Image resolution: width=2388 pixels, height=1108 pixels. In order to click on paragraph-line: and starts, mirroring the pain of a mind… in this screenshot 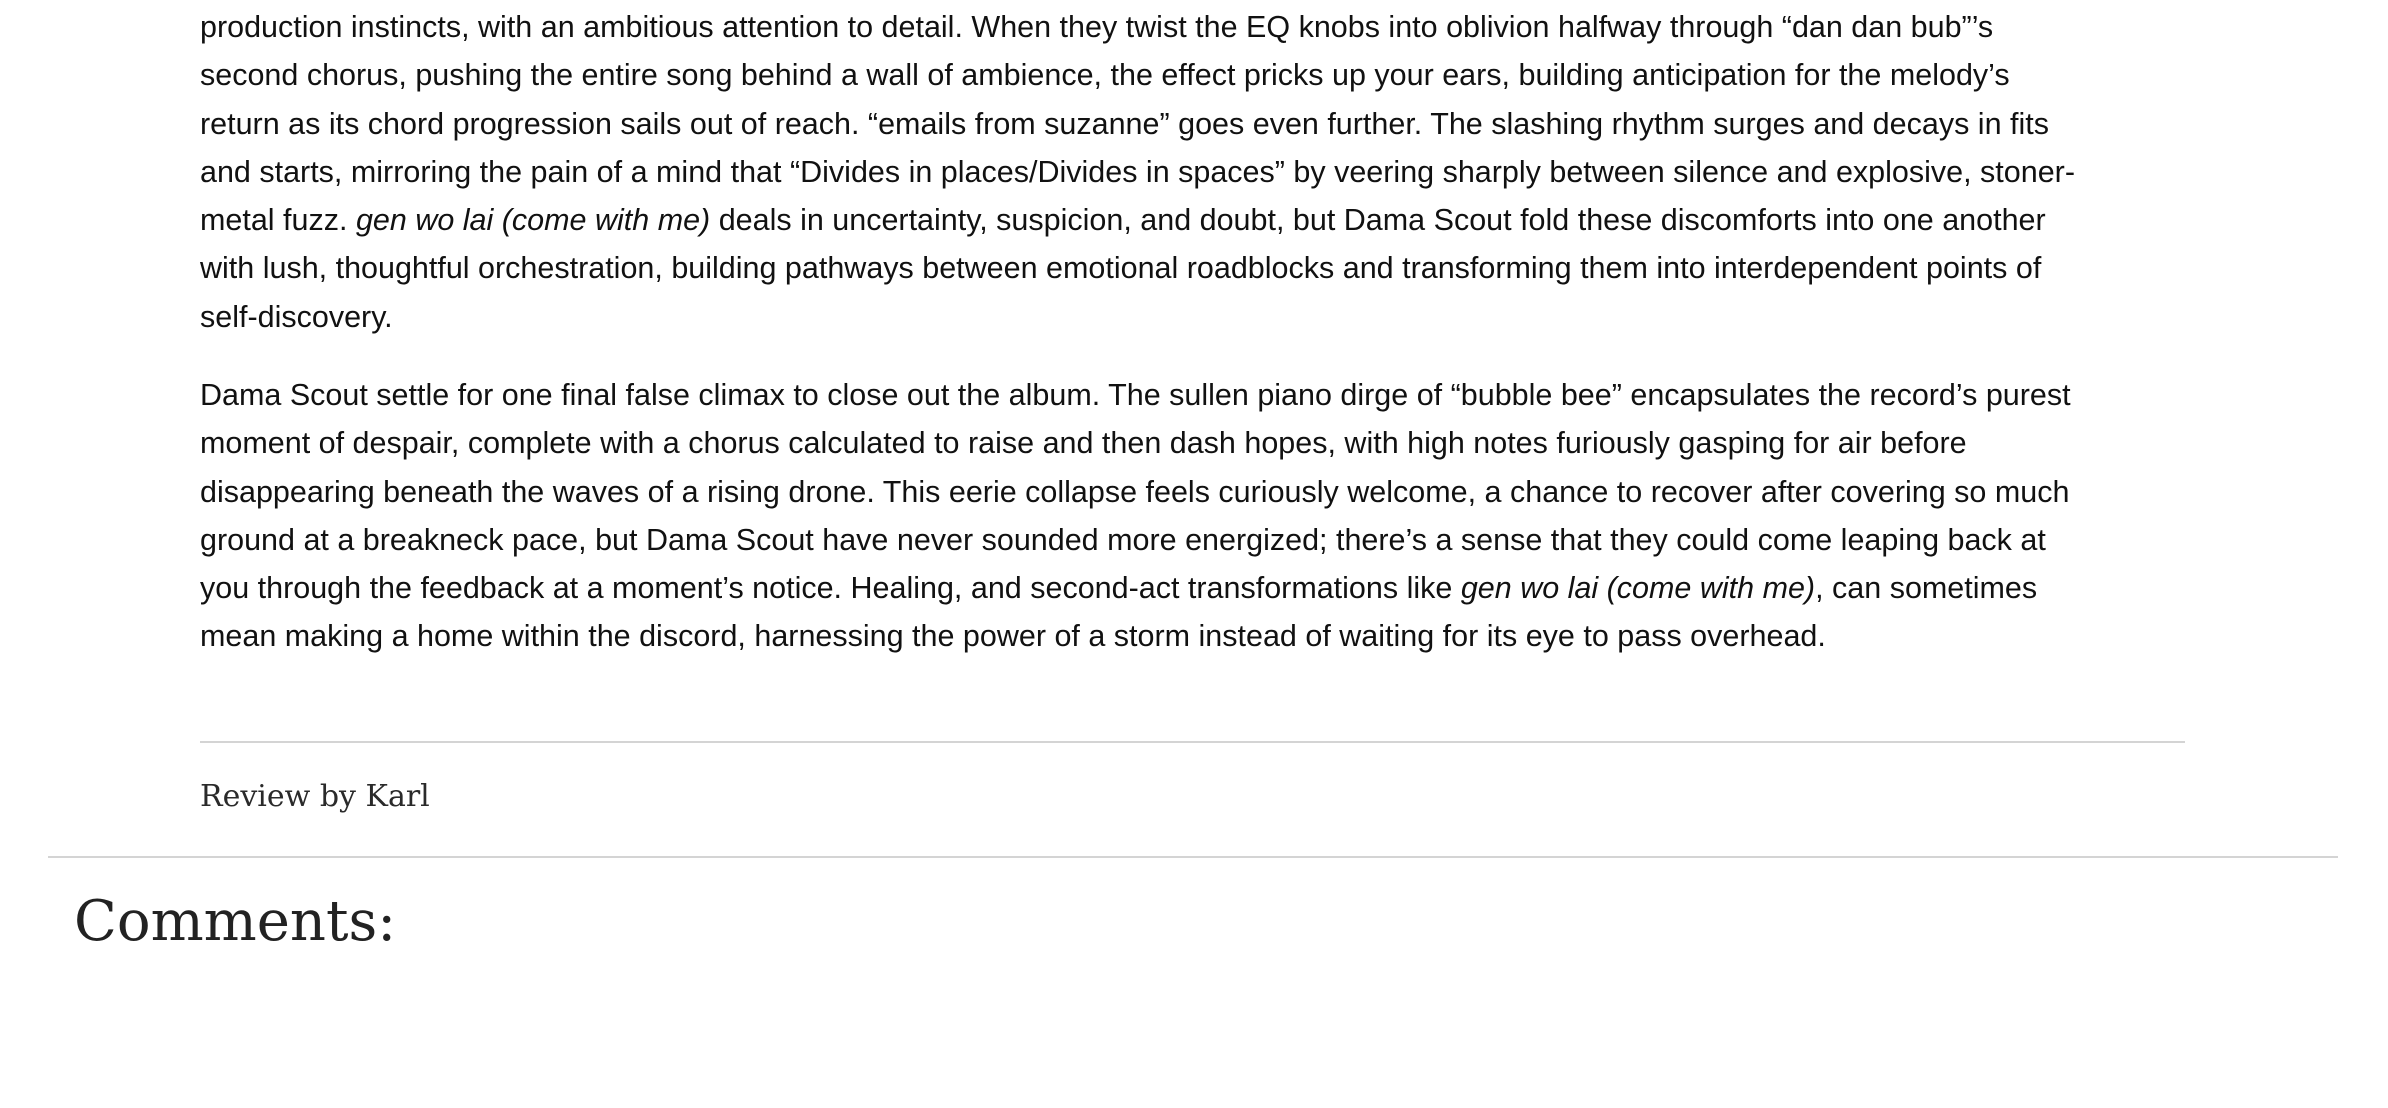, I will do `click(1137, 171)`.